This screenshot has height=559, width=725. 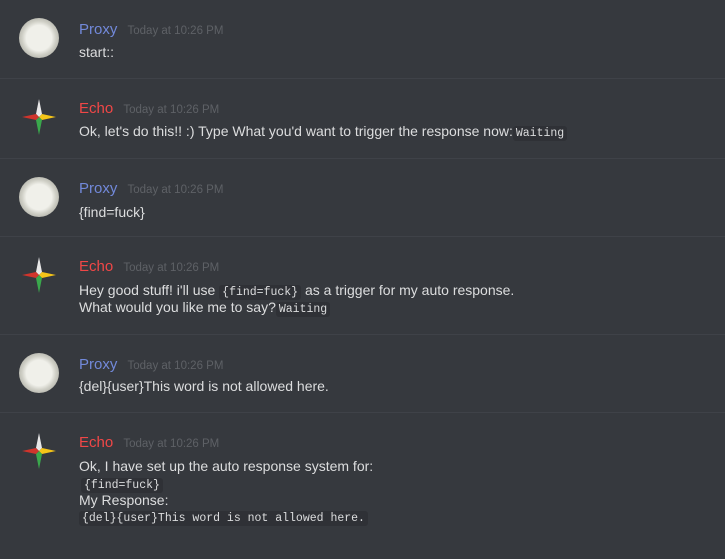 What do you see at coordinates (408, 290) in the screenshot?
I see `message-text-part: as a trigger for my auto response.` at bounding box center [408, 290].